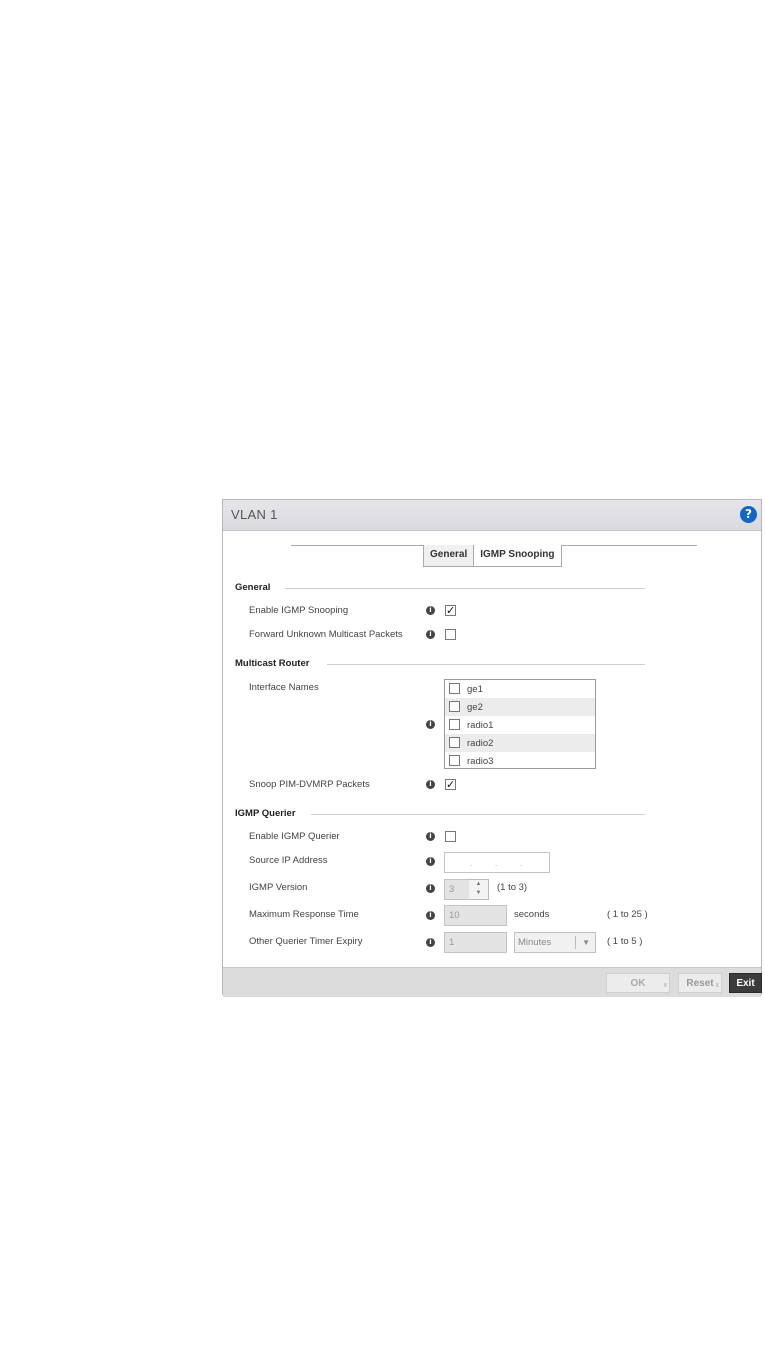 The image size is (765, 1369). What do you see at coordinates (478, 884) in the screenshot?
I see `spin-up-icon: ▲` at bounding box center [478, 884].